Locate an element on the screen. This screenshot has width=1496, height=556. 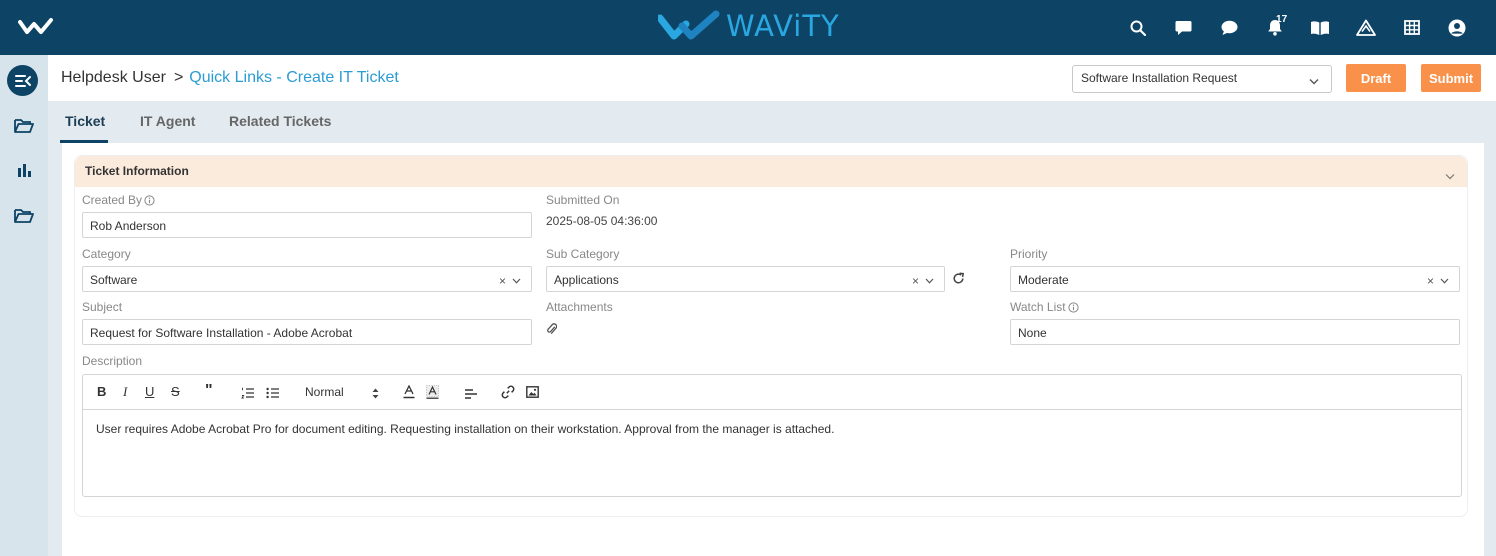
category-label: Category is located at coordinates (106, 254).